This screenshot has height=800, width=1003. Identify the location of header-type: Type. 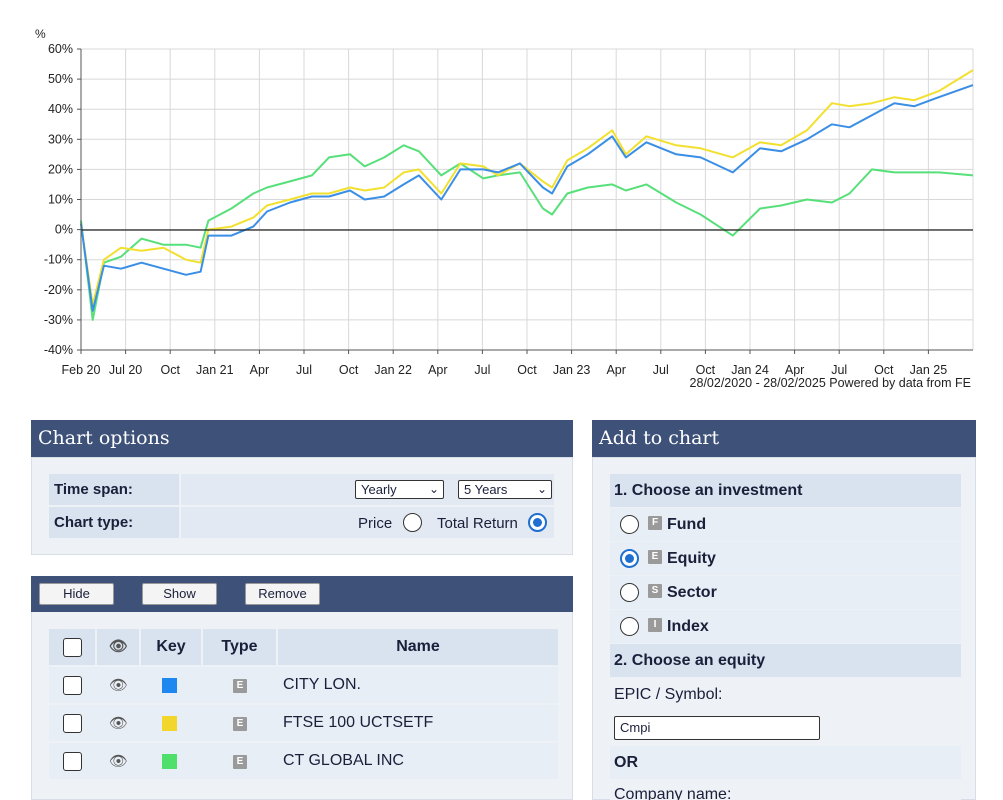
(239, 647).